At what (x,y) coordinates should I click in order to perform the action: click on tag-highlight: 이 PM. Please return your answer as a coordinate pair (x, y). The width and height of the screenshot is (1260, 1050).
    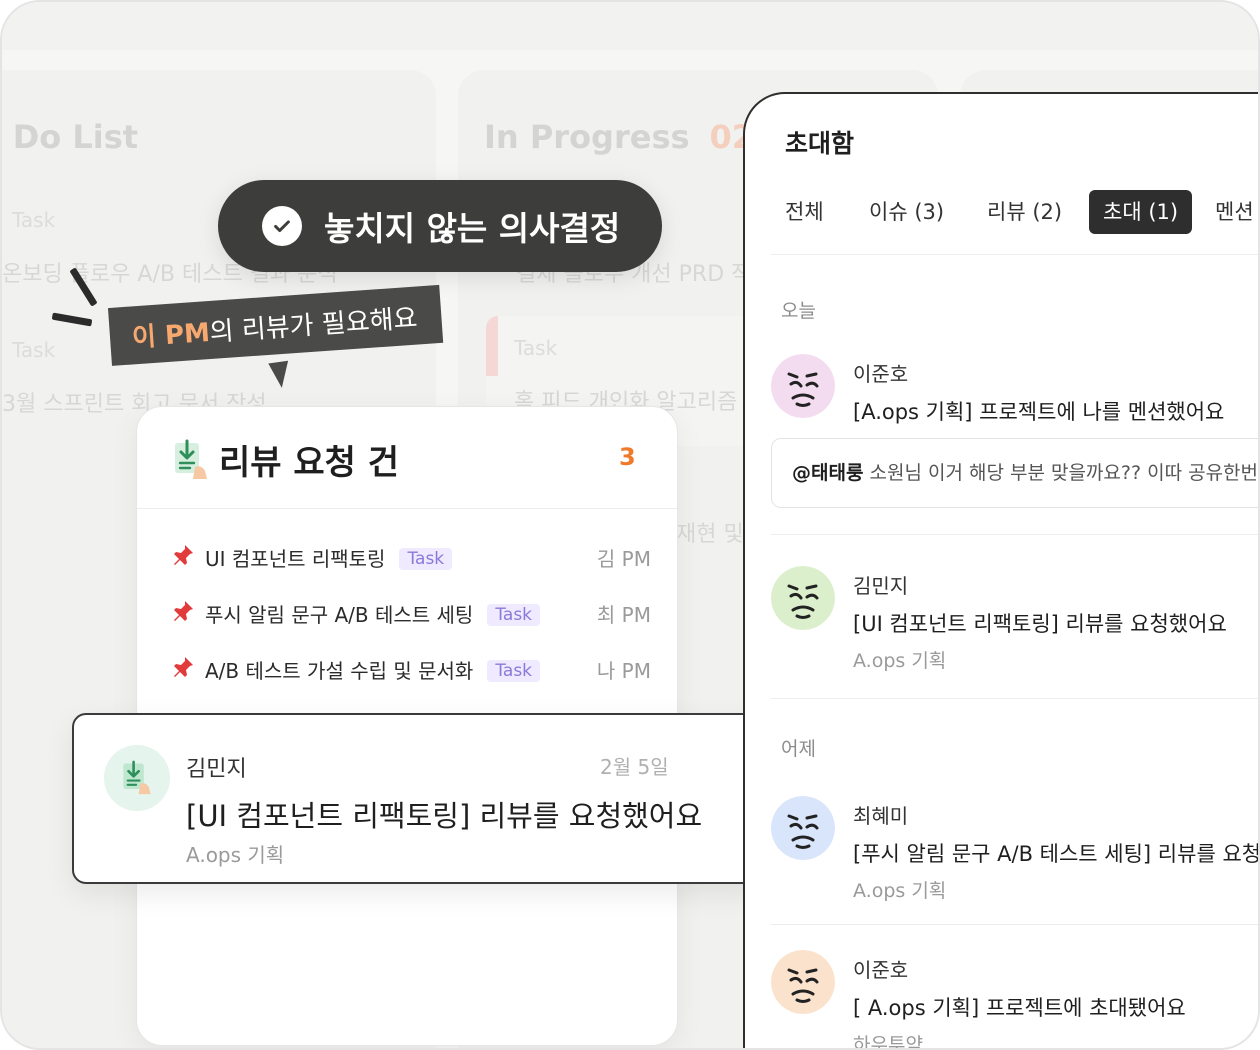
    Looking at the image, I should click on (171, 335).